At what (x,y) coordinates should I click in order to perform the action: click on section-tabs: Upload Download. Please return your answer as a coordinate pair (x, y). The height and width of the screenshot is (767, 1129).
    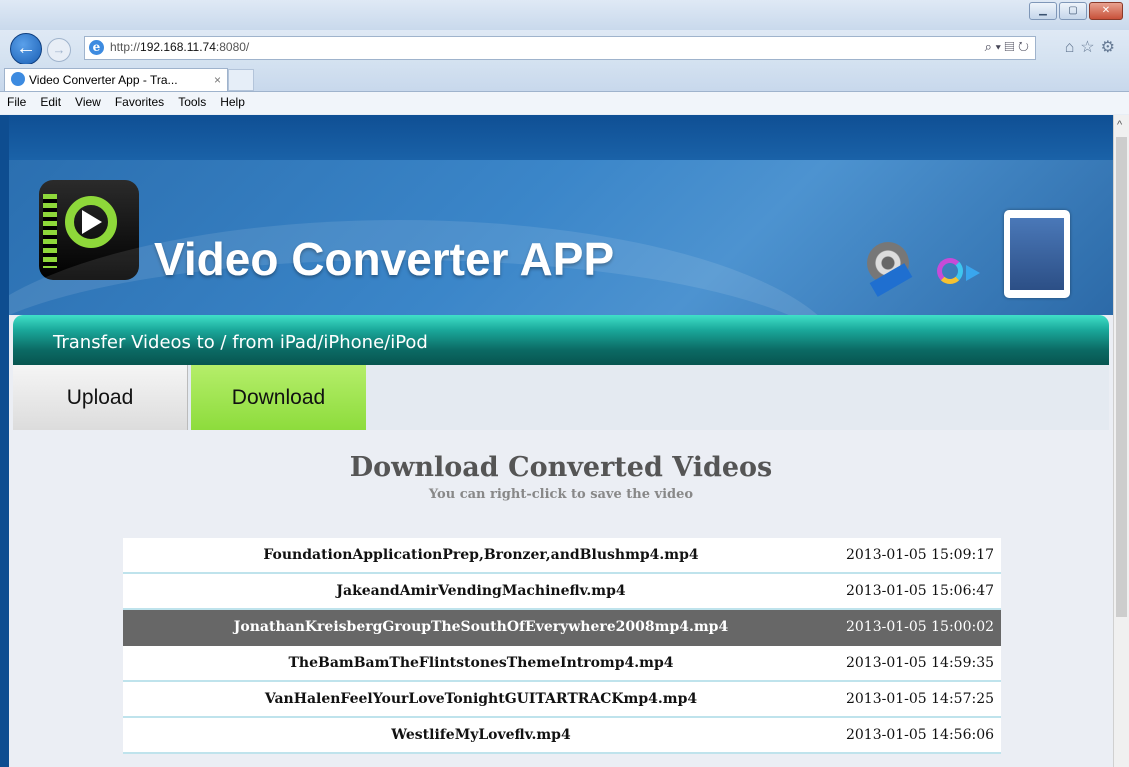
    Looking at the image, I should click on (561, 397).